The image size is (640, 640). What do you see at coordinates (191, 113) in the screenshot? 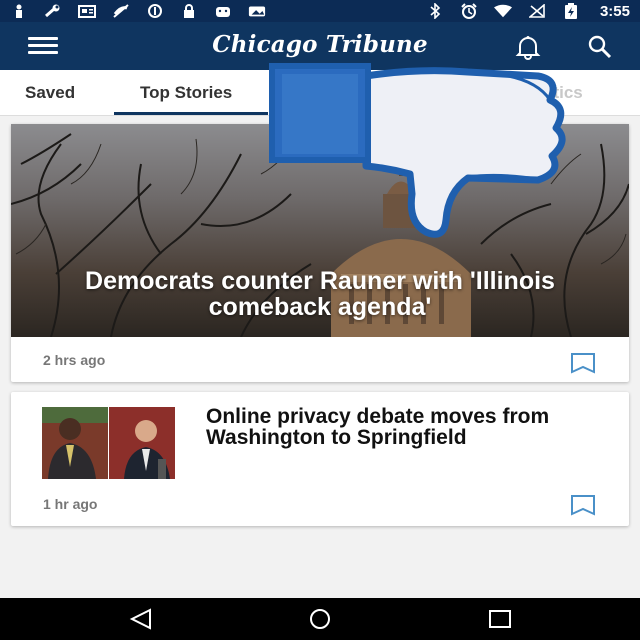
I see `tab-selected-indicator` at bounding box center [191, 113].